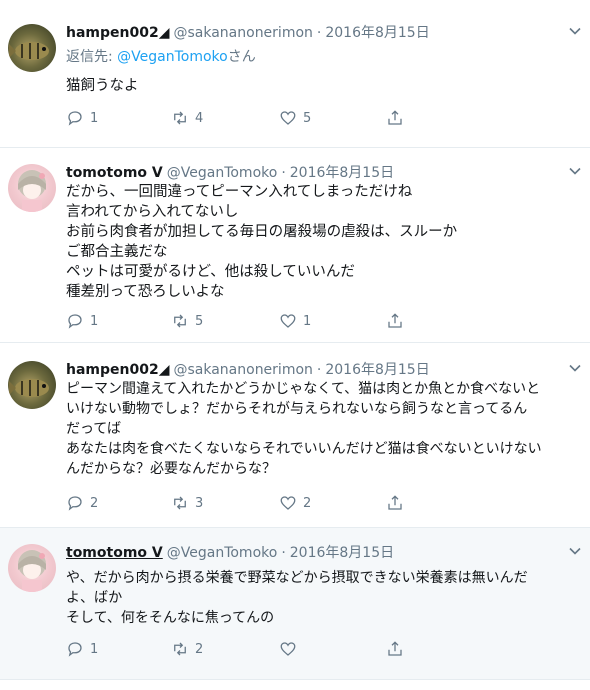 The height and width of the screenshot is (690, 590). I want to click on retweet-count: 3, so click(199, 503).